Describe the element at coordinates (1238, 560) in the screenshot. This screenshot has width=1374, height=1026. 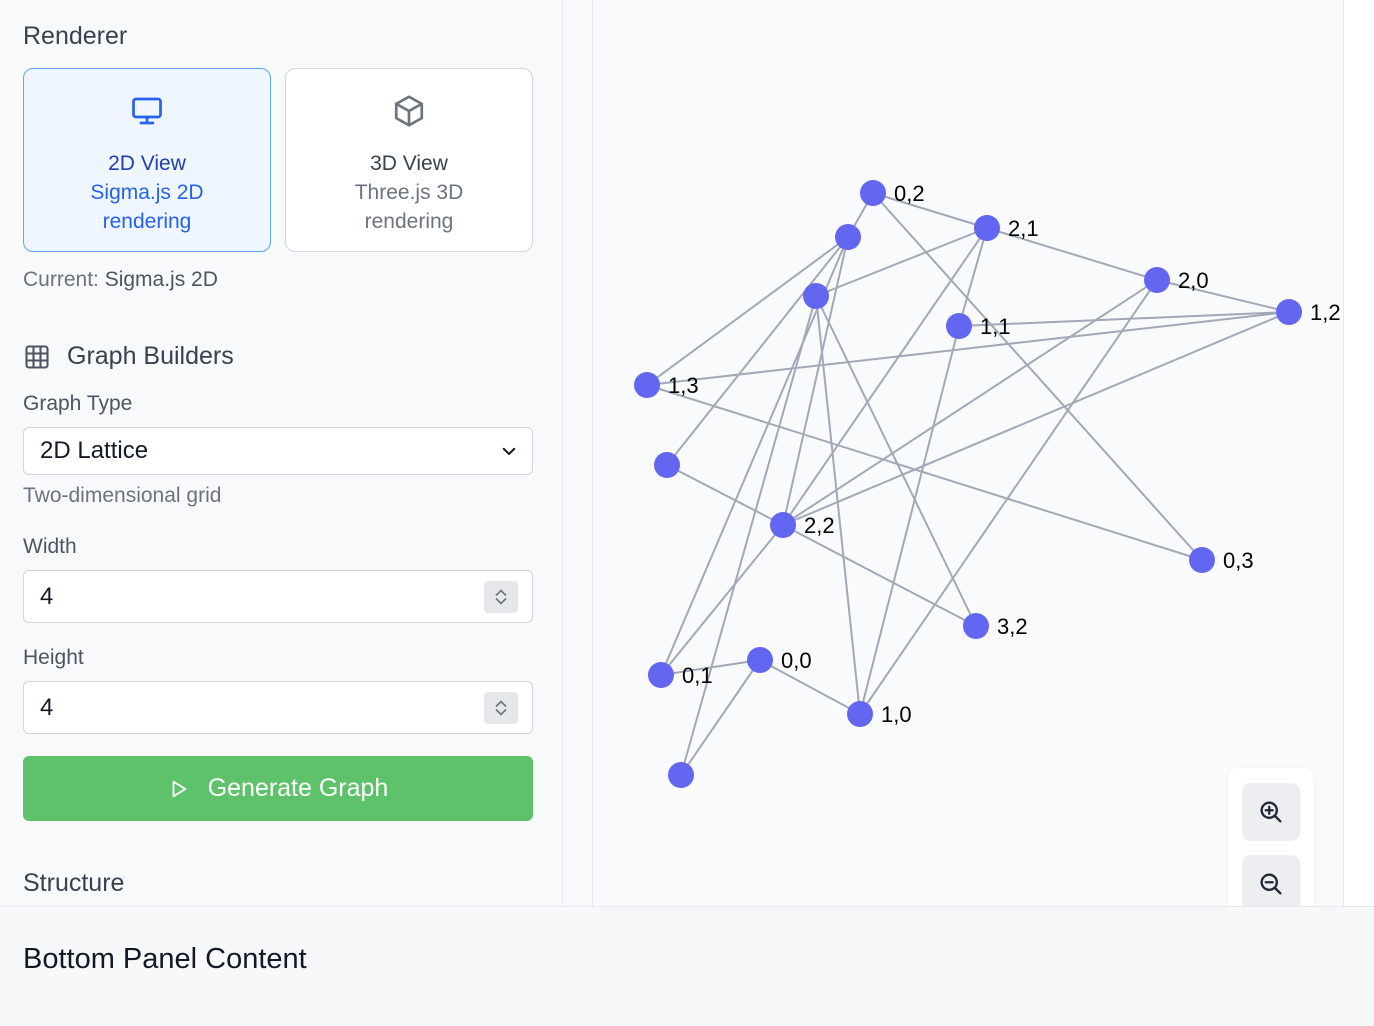
I see `graph-node-label: 0,3` at that location.